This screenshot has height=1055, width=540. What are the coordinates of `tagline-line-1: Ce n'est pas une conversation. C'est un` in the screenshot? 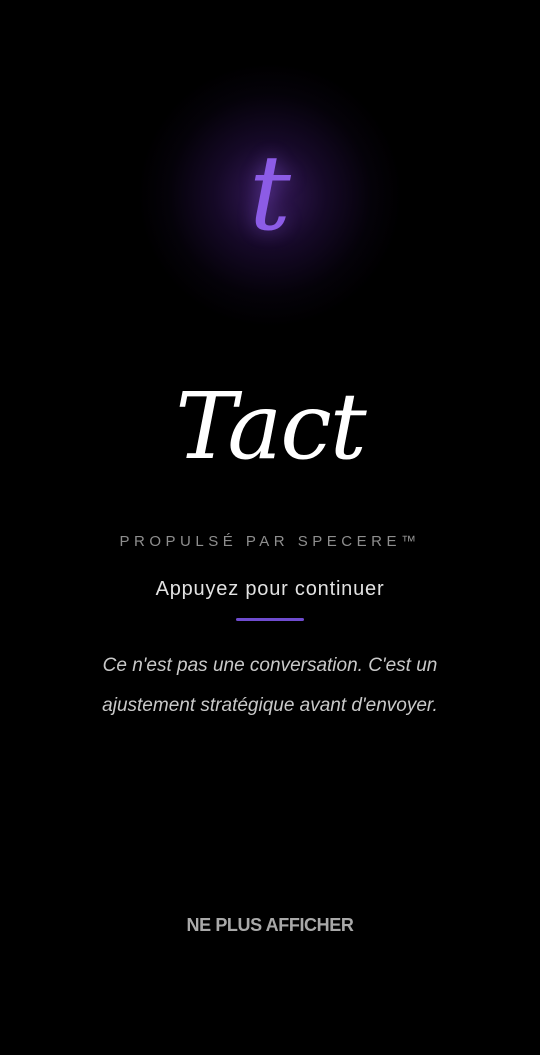 It's located at (270, 665).